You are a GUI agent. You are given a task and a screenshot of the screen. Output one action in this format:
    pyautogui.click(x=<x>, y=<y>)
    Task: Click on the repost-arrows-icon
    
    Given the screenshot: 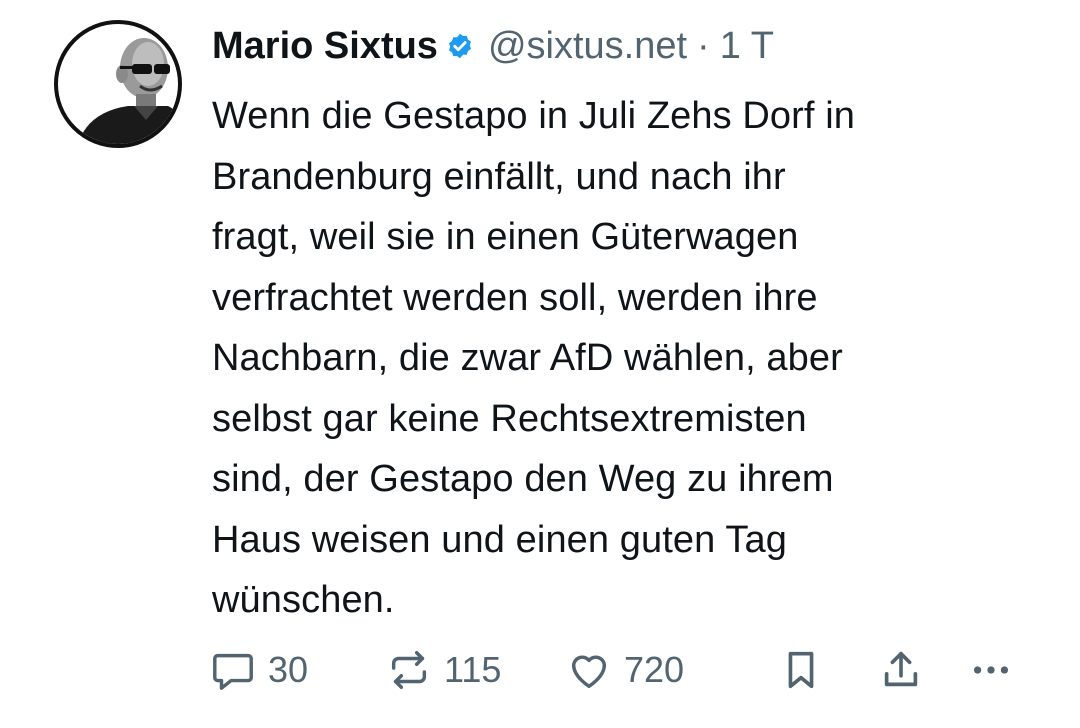 What is the action you would take?
    pyautogui.click(x=409, y=670)
    